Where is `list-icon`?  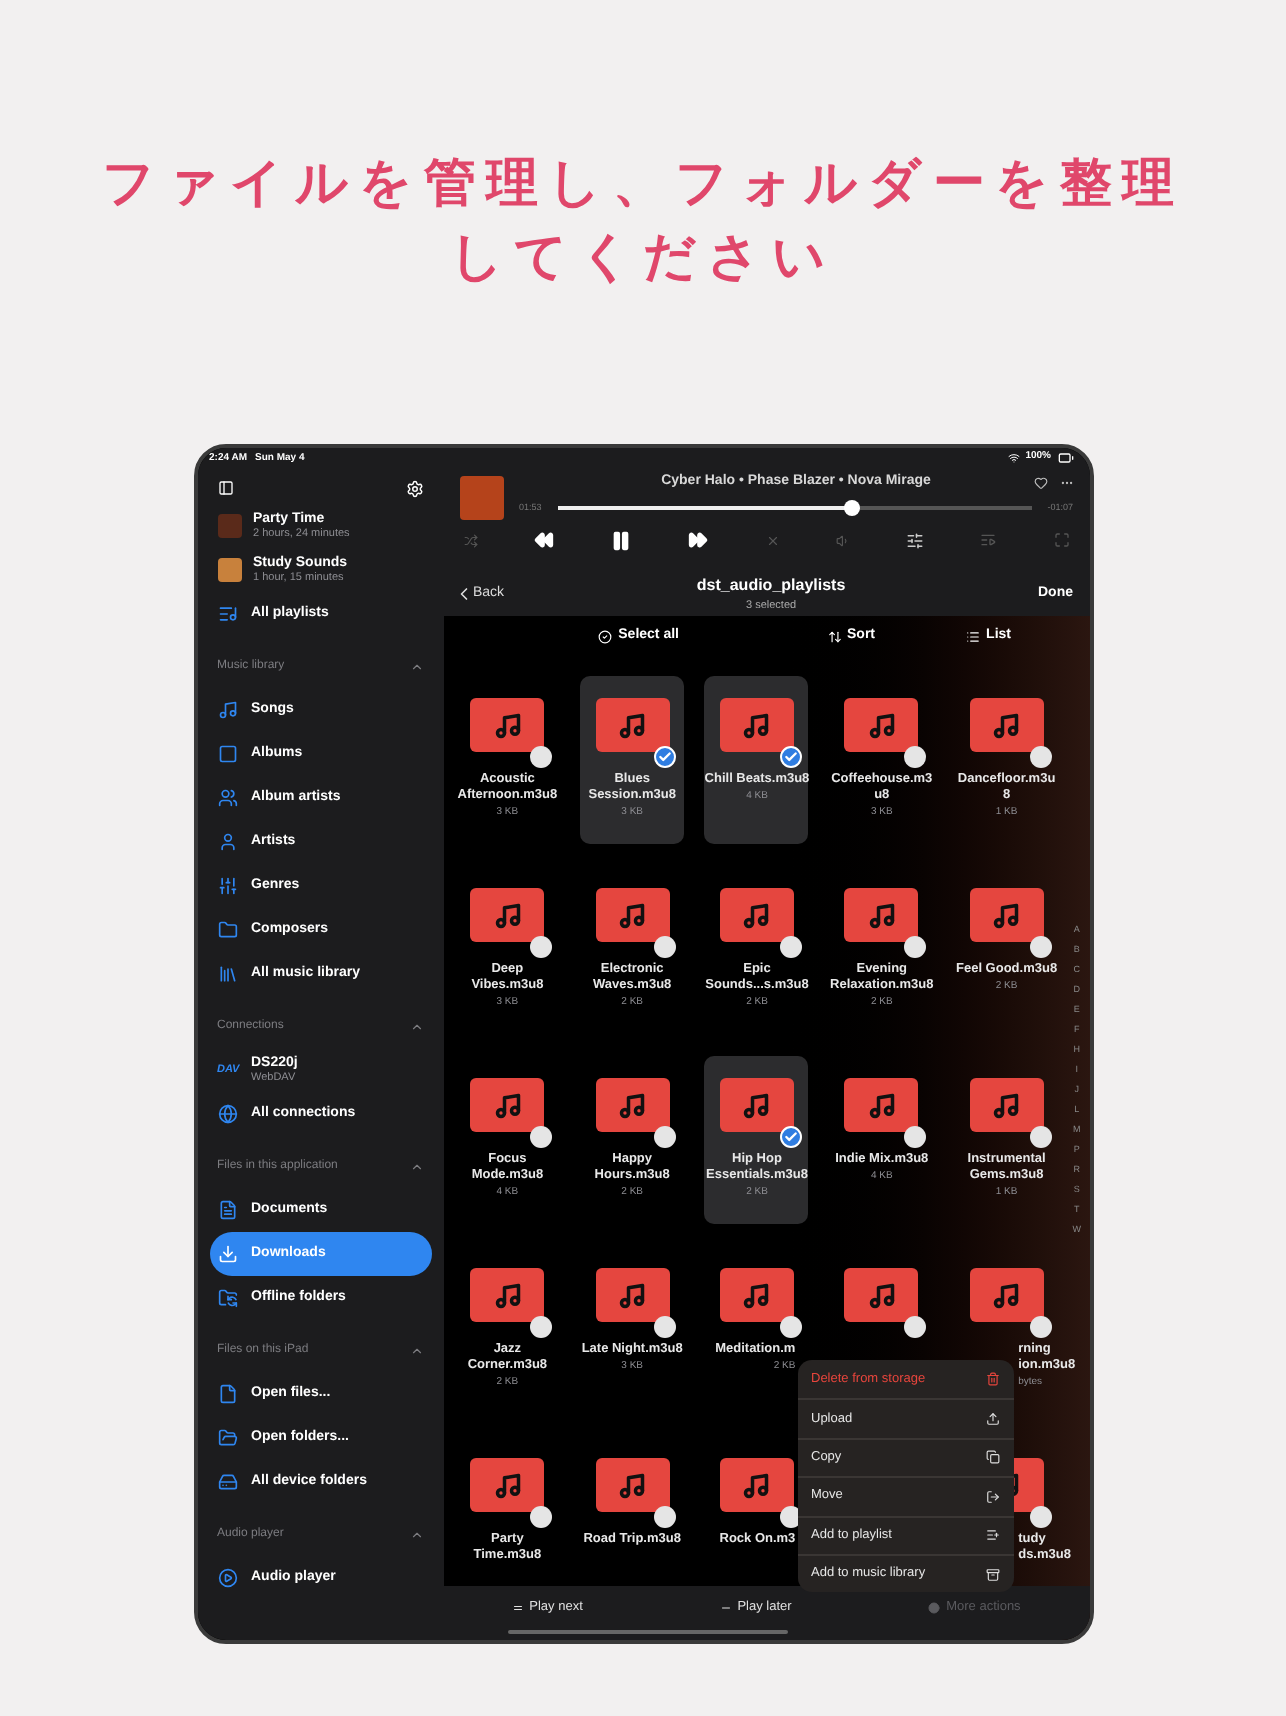
list-icon is located at coordinates (973, 636).